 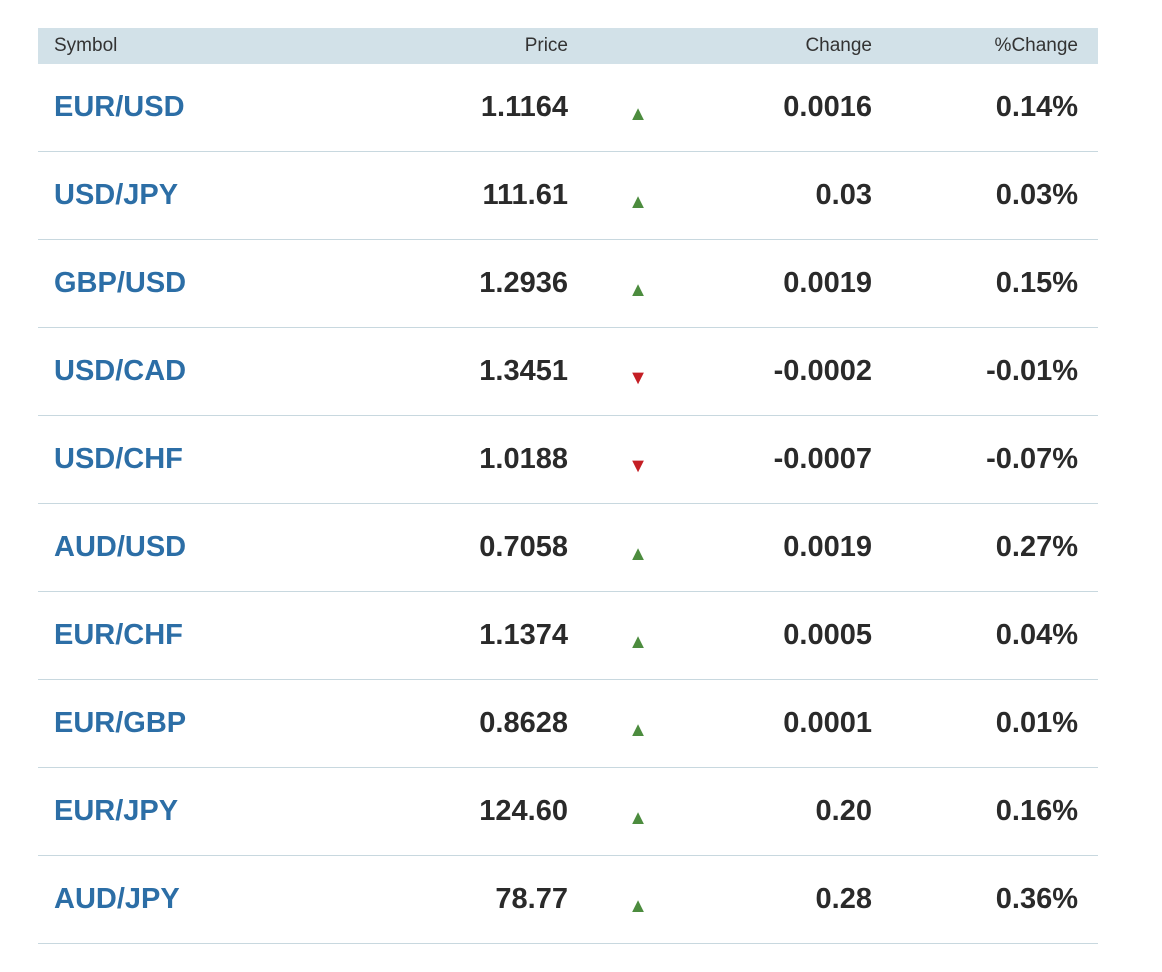 I want to click on table-row: AUD/JPY 78.77 ▲ 0.28 0.36%, so click(x=568, y=900).